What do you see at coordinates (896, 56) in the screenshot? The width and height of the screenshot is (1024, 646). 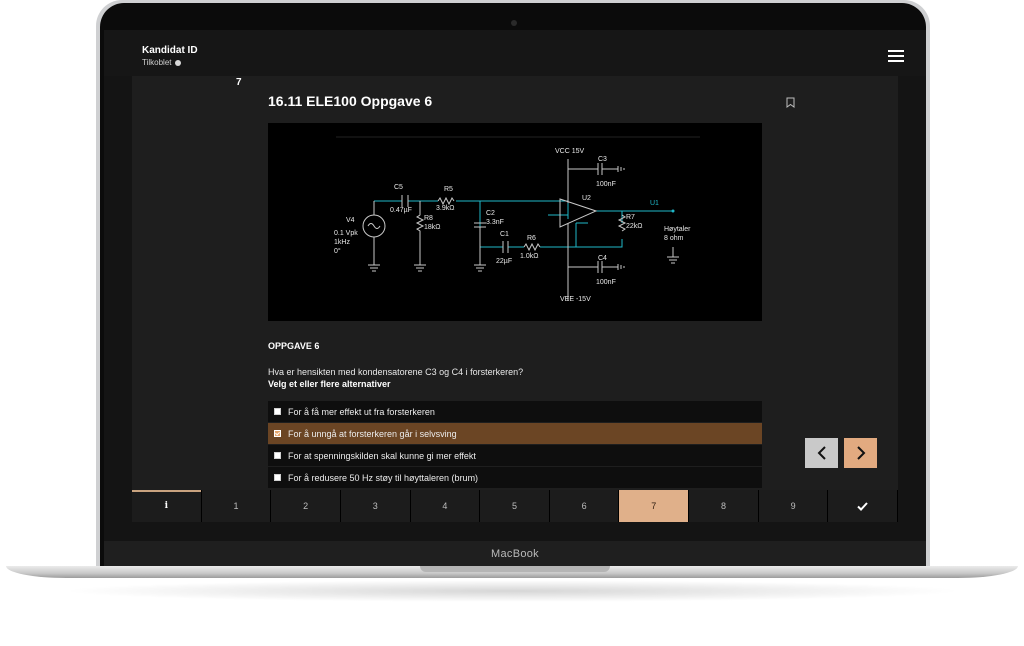 I see `hamburger-menu-icon` at bounding box center [896, 56].